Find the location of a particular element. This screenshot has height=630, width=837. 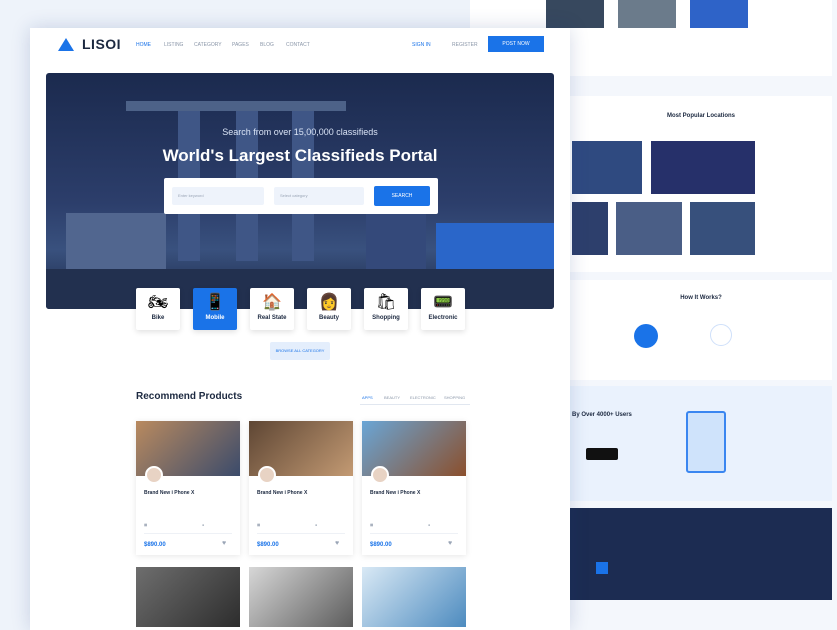

hero-title: World's Largest Classifieds Portal is located at coordinates (300, 155).